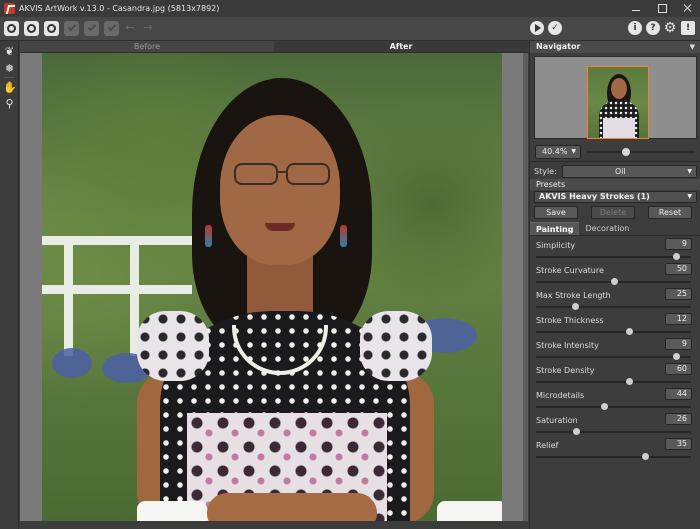 The image size is (700, 529). What do you see at coordinates (615, 276) in the screenshot?
I see `parameter-row: Stroke Curvature 50` at bounding box center [615, 276].